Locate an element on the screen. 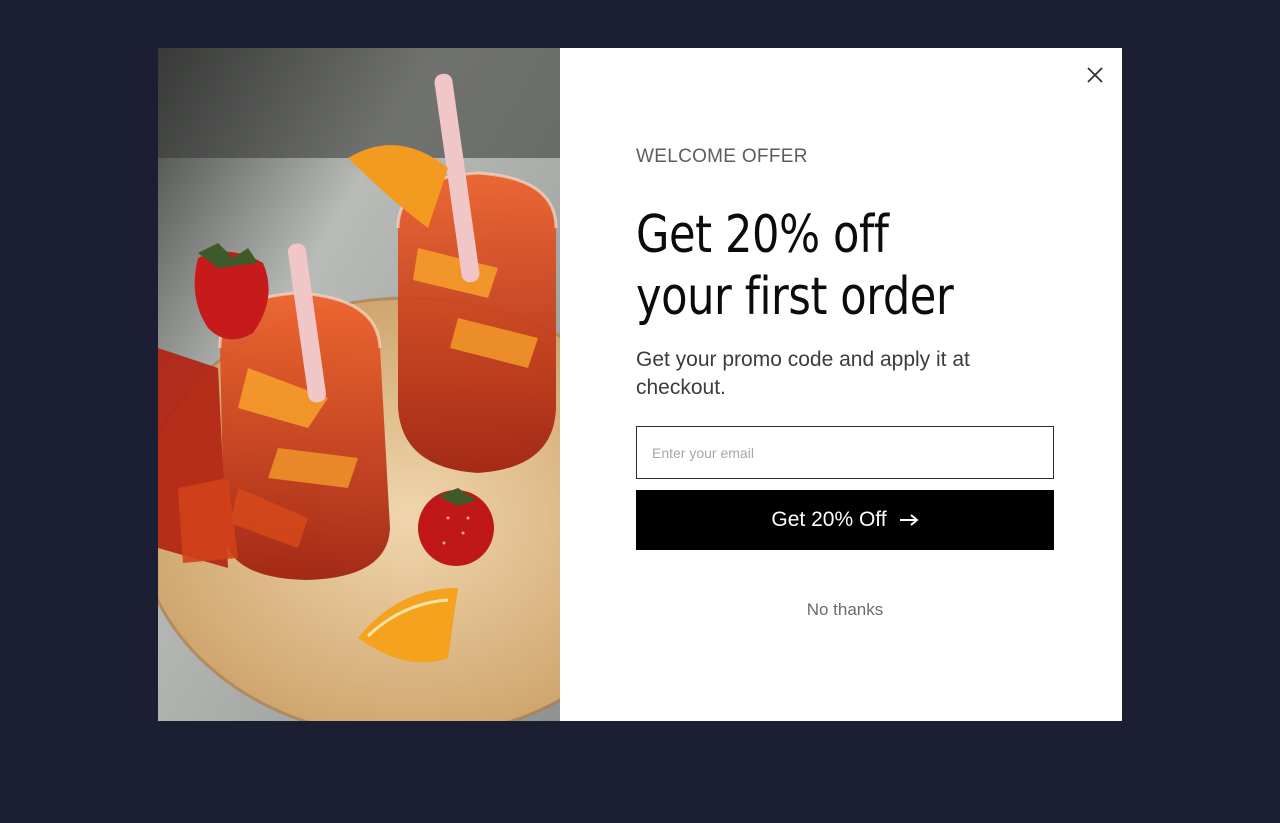  headline-line-2: your first order is located at coordinates (795, 297).